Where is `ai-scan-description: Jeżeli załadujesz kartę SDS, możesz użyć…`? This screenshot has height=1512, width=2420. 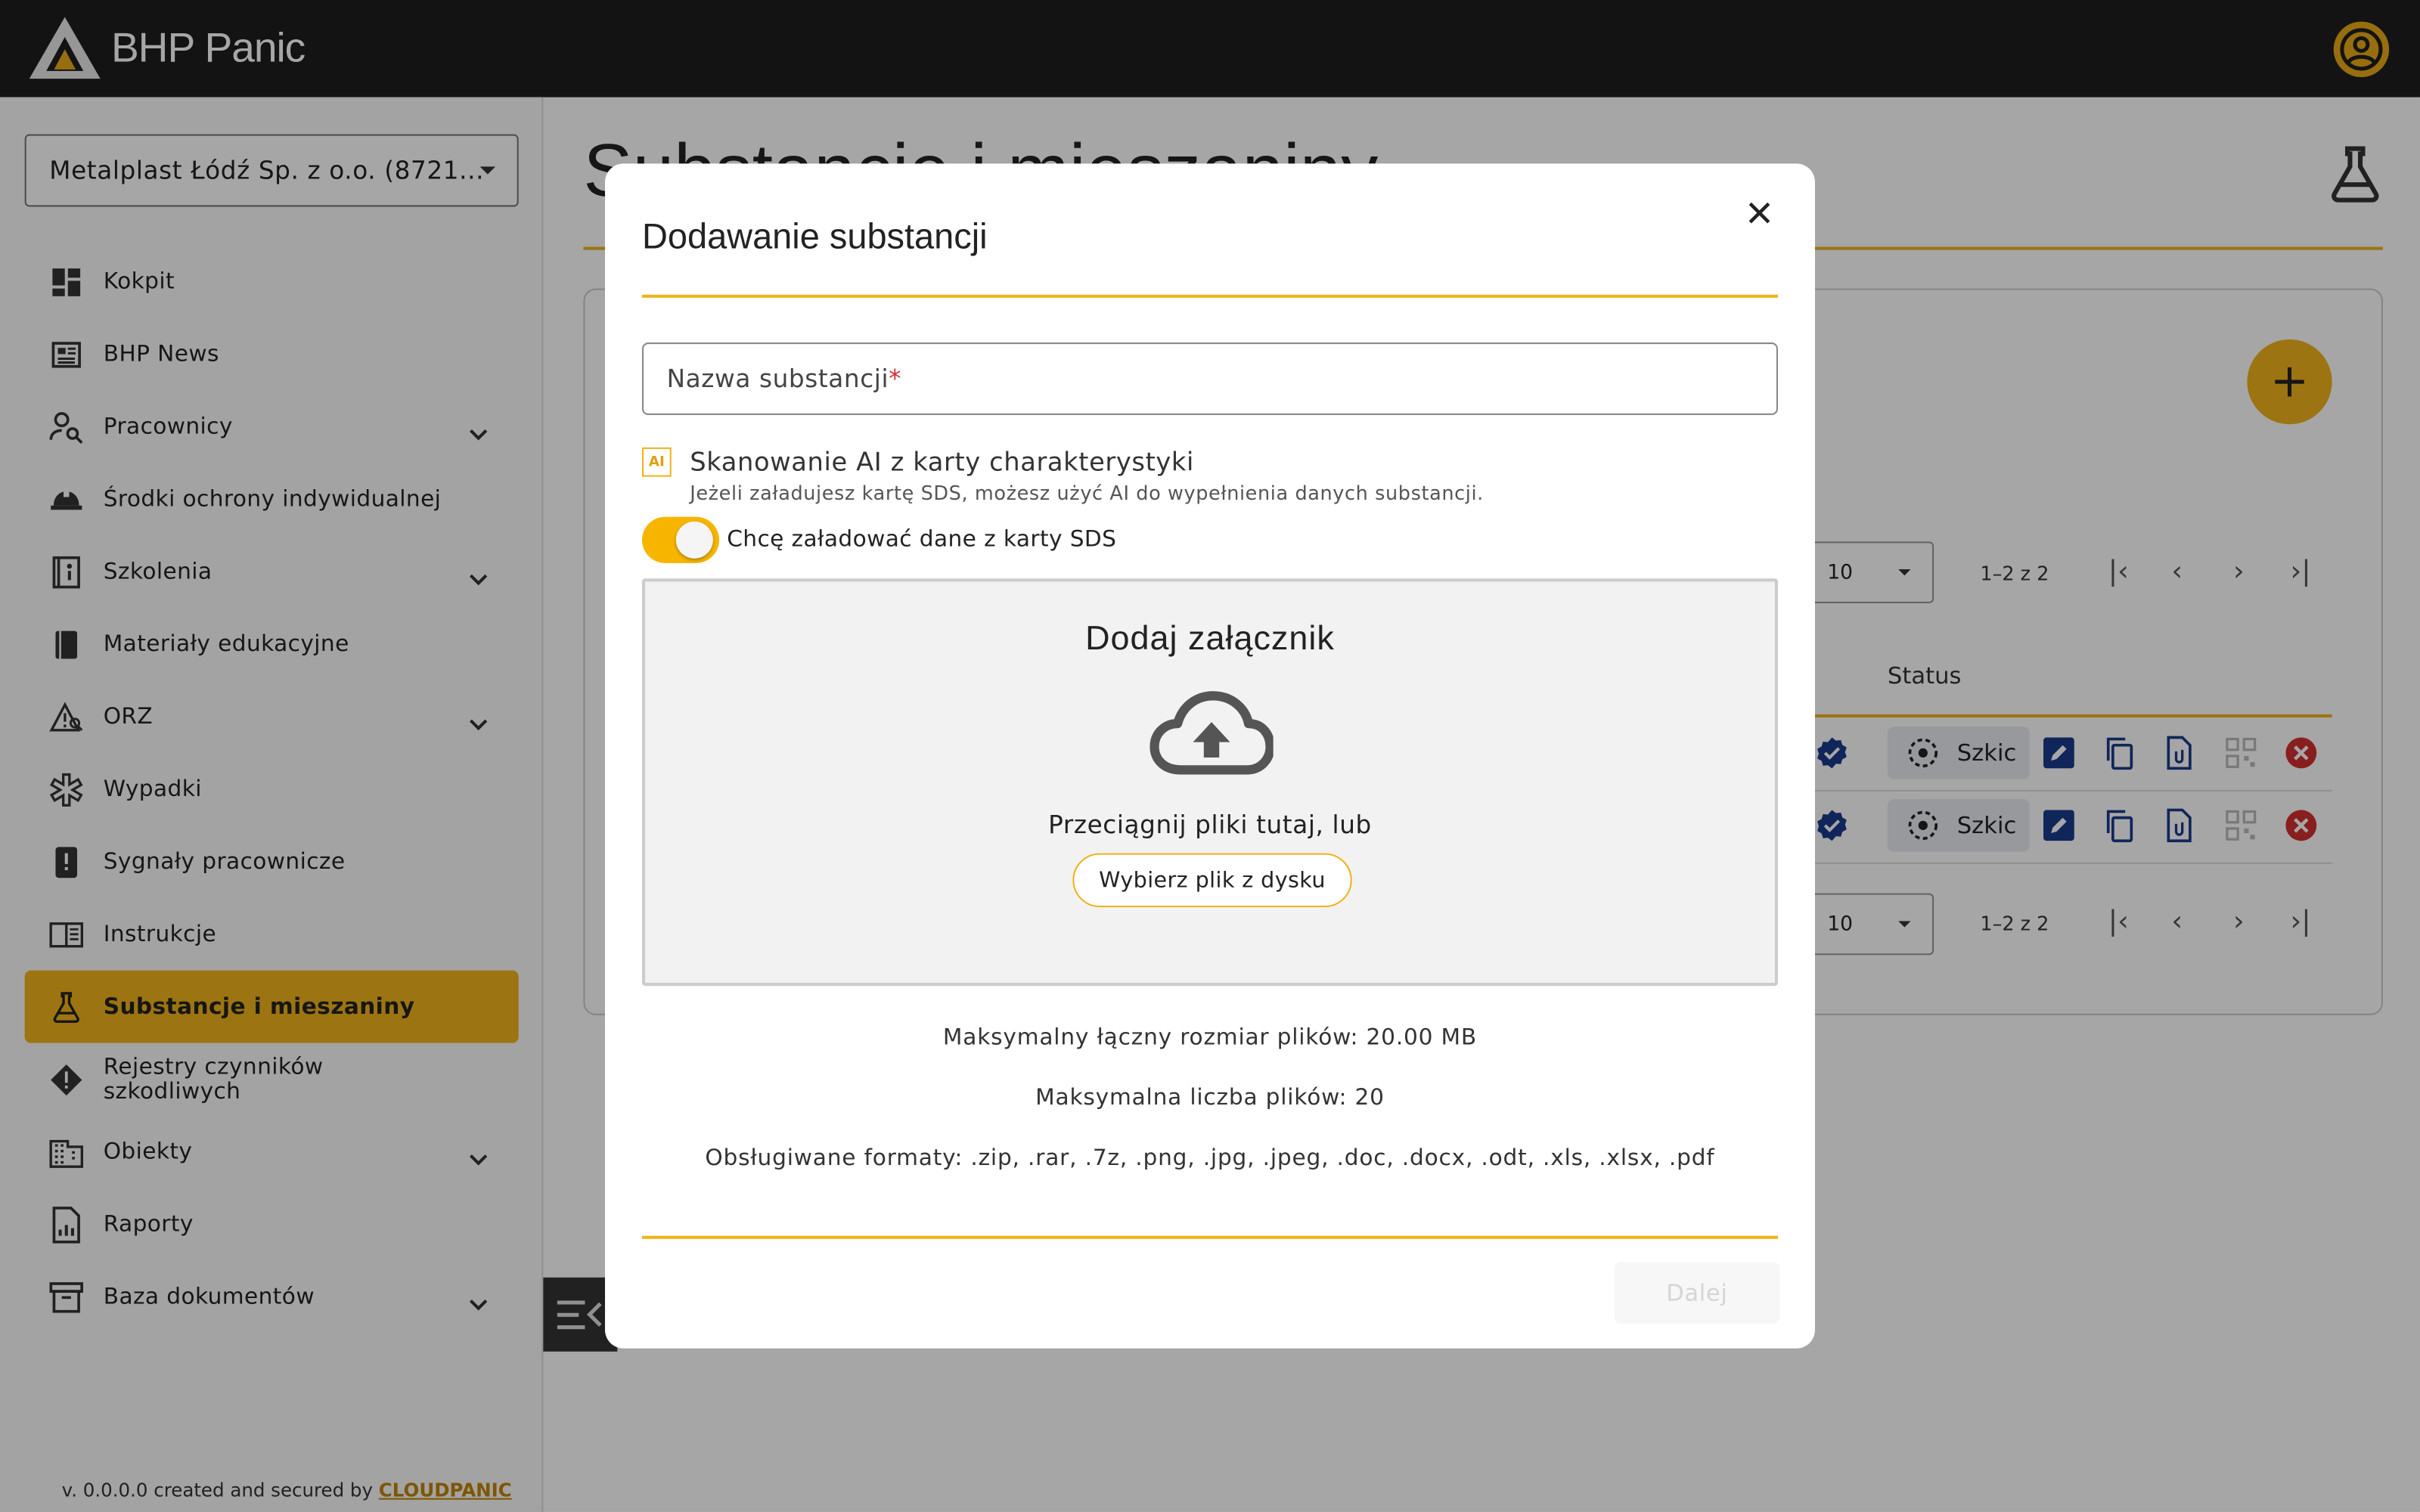
ai-scan-description: Jeżeli załadujesz kartę SDS, możesz użyć… is located at coordinates (1087, 493).